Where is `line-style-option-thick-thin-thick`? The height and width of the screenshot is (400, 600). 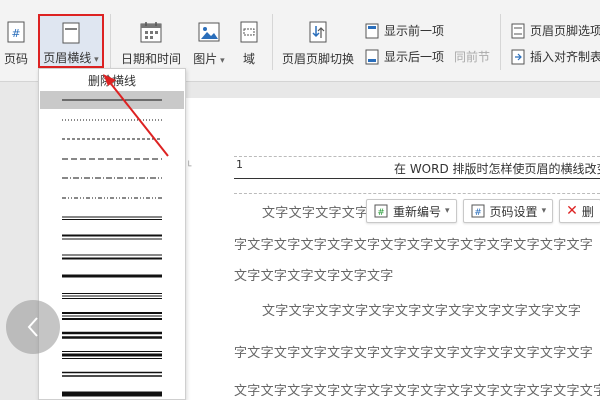 line-style-option-thick-thin-thick is located at coordinates (112, 316).